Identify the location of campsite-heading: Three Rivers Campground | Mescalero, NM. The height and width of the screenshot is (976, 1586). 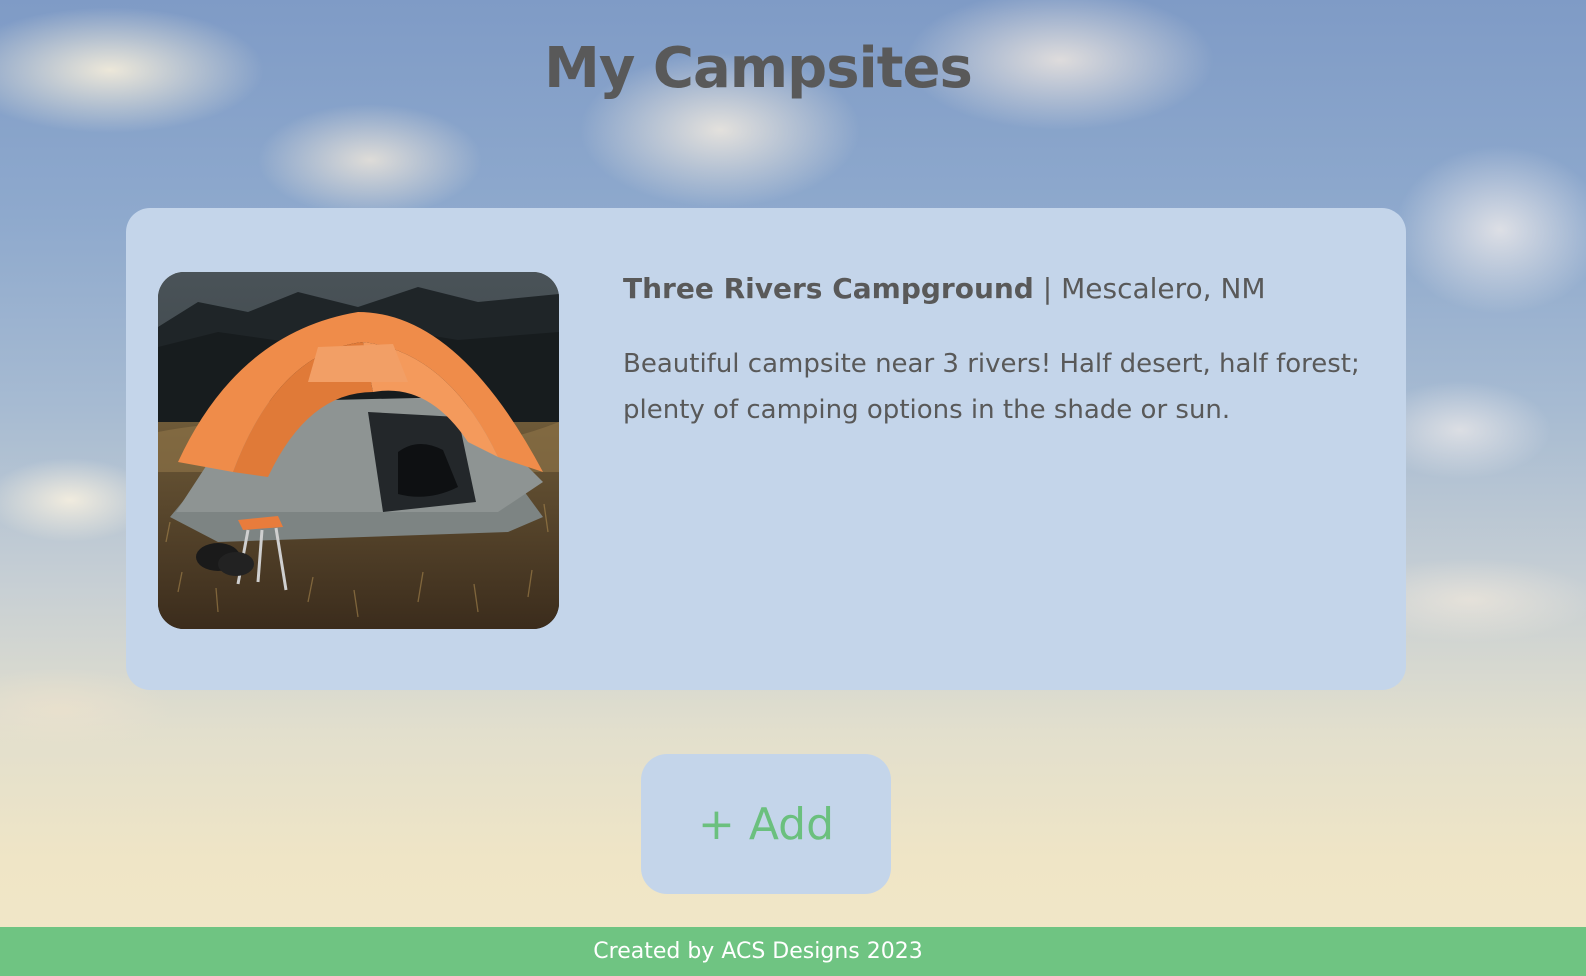
(993, 288).